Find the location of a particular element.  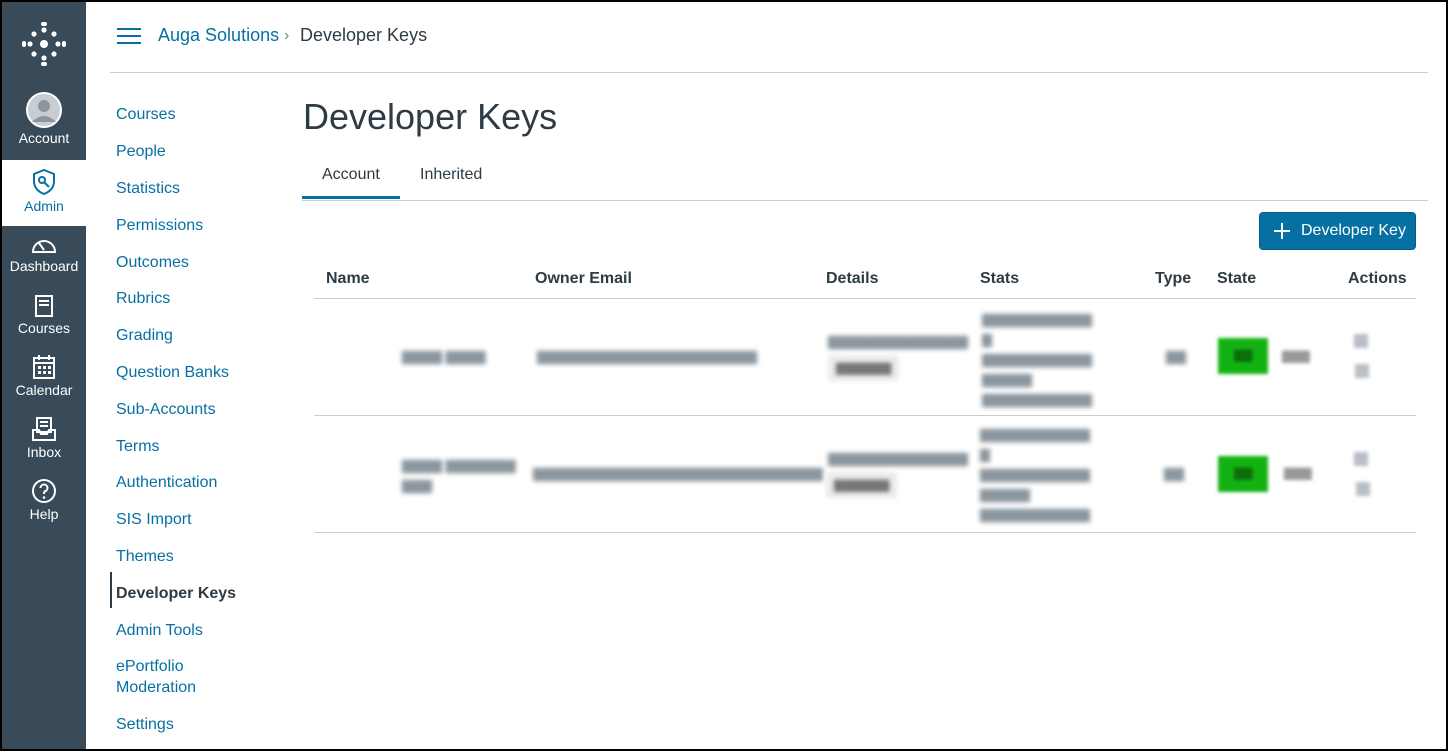

redacted-owner-email: ▇▇▇▇▇▇▇▇▇▇▇▇▇▇▇▇▇▇▇▇▇▇▇▇▇▇▇▇▇ is located at coordinates (678, 473).